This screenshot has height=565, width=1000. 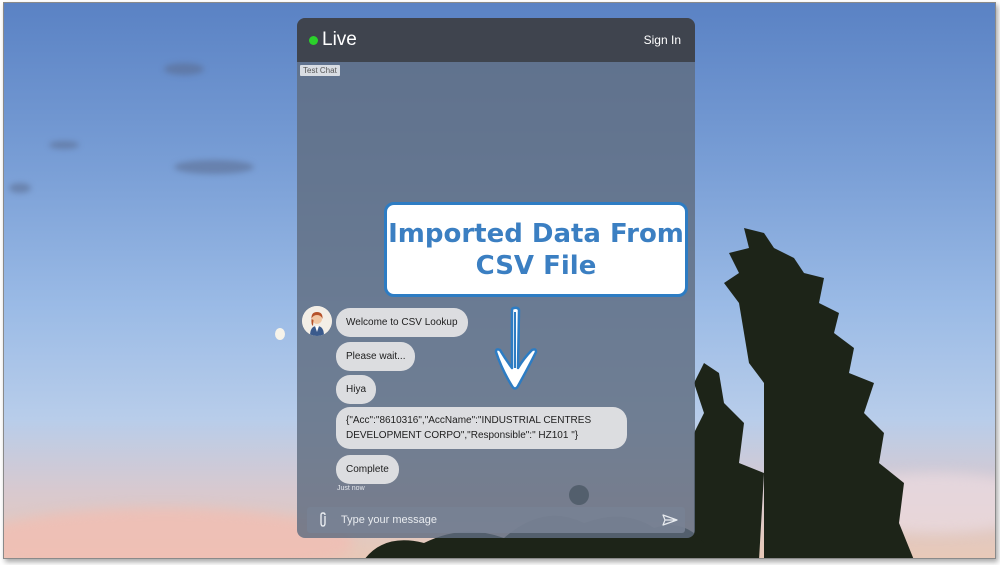 I want to click on live-status-dot-icon, so click(x=313, y=40).